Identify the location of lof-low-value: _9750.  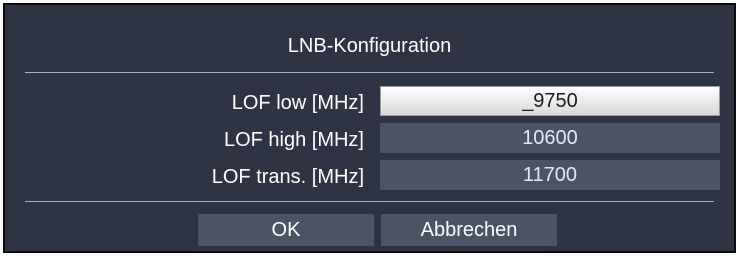
(550, 100).